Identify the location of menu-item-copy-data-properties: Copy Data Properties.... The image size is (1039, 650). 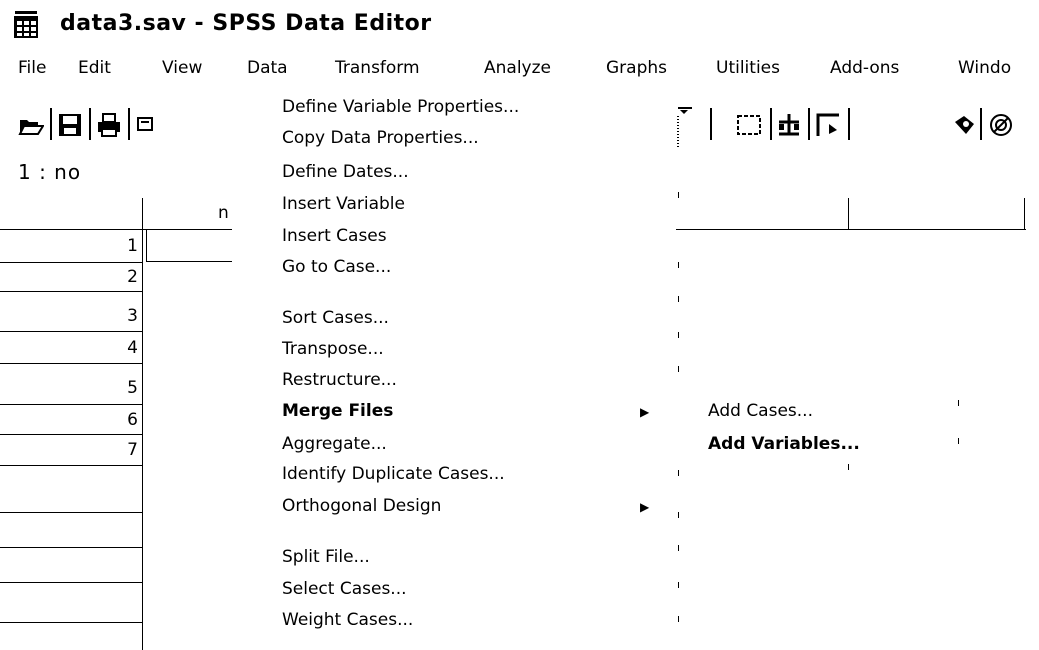
(380, 138).